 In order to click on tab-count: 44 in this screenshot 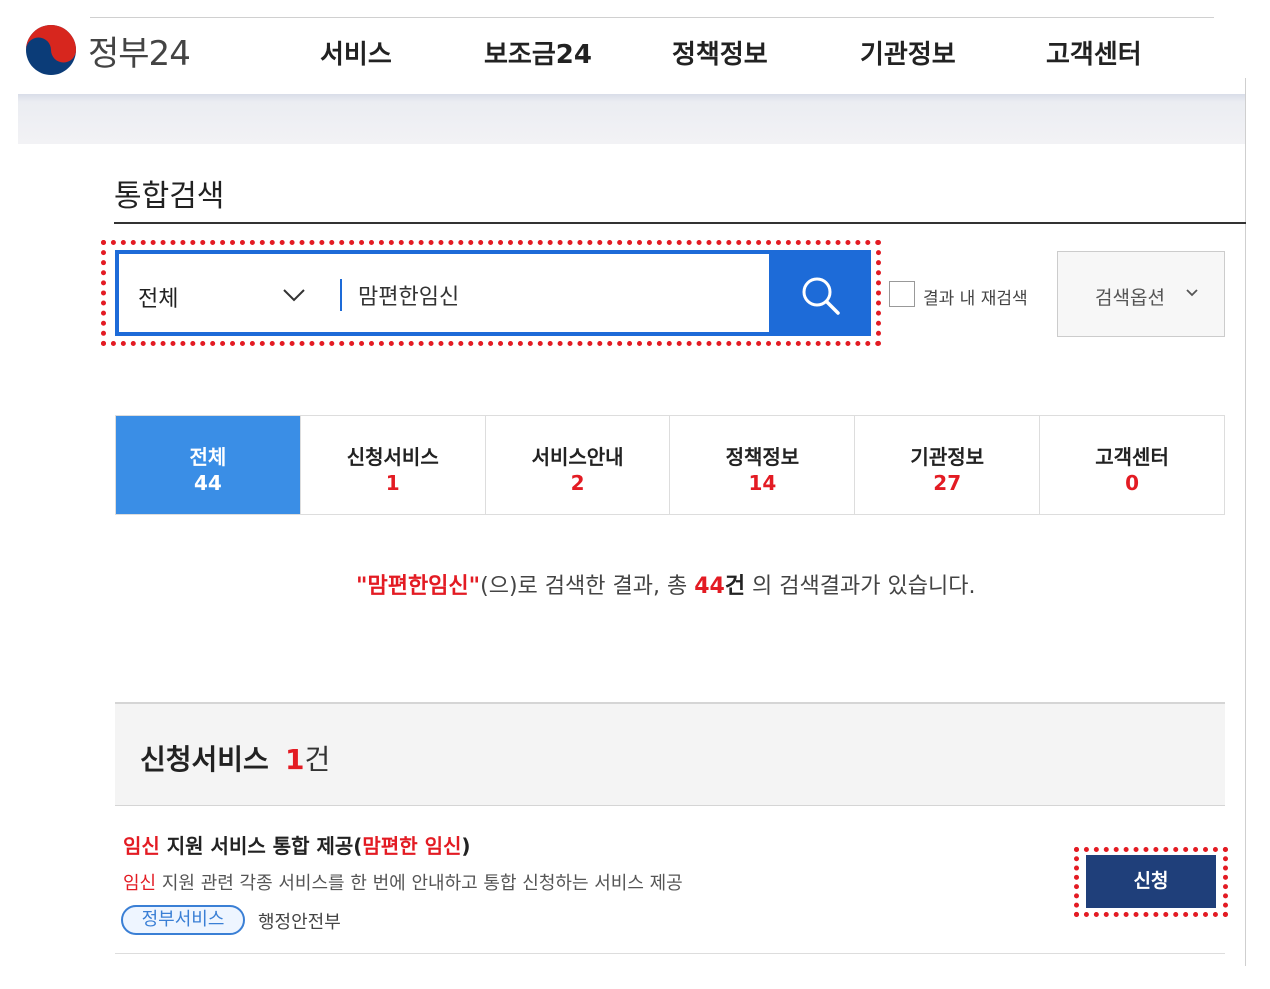, I will do `click(207, 483)`.